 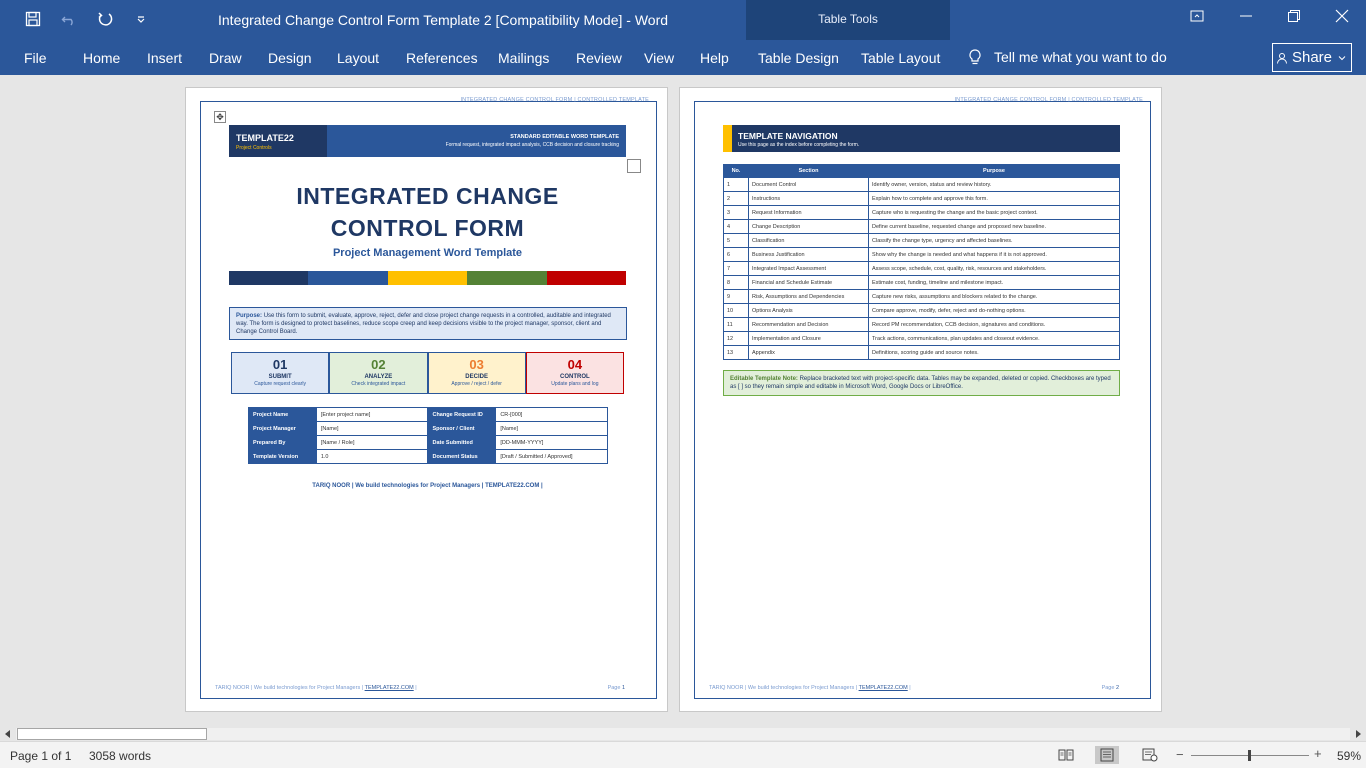 I want to click on page-count: Page 1 of 1, so click(x=40, y=756).